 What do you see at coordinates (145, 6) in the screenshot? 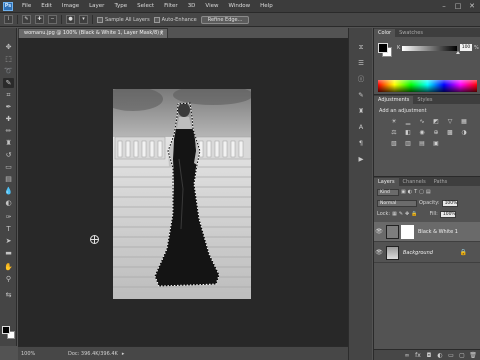
I see `menu-select: Select` at bounding box center [145, 6].